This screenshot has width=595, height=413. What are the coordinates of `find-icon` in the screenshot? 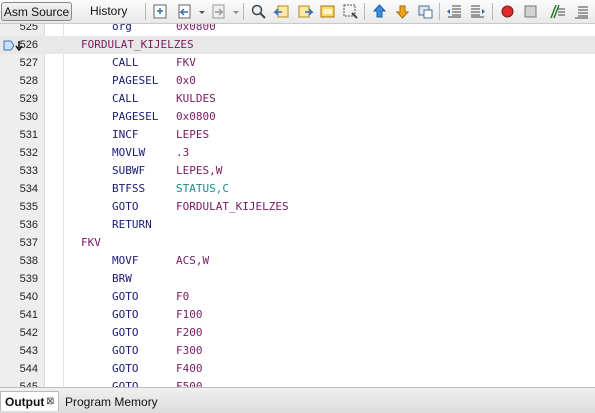 It's located at (258, 11).